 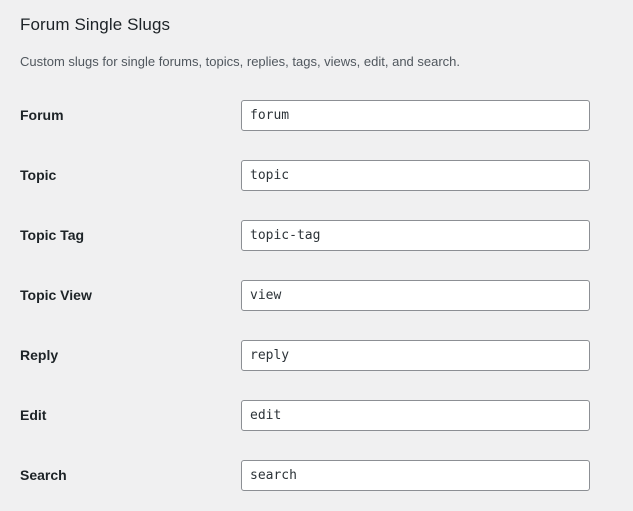 What do you see at coordinates (95, 24) in the screenshot?
I see `page-title: Forum Single Slugs` at bounding box center [95, 24].